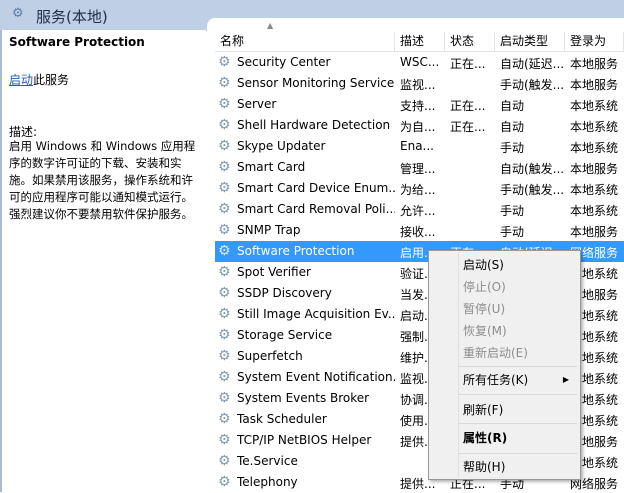 This screenshot has height=493, width=624. What do you see at coordinates (281, 146) in the screenshot?
I see `cell-name: Skype Updater` at bounding box center [281, 146].